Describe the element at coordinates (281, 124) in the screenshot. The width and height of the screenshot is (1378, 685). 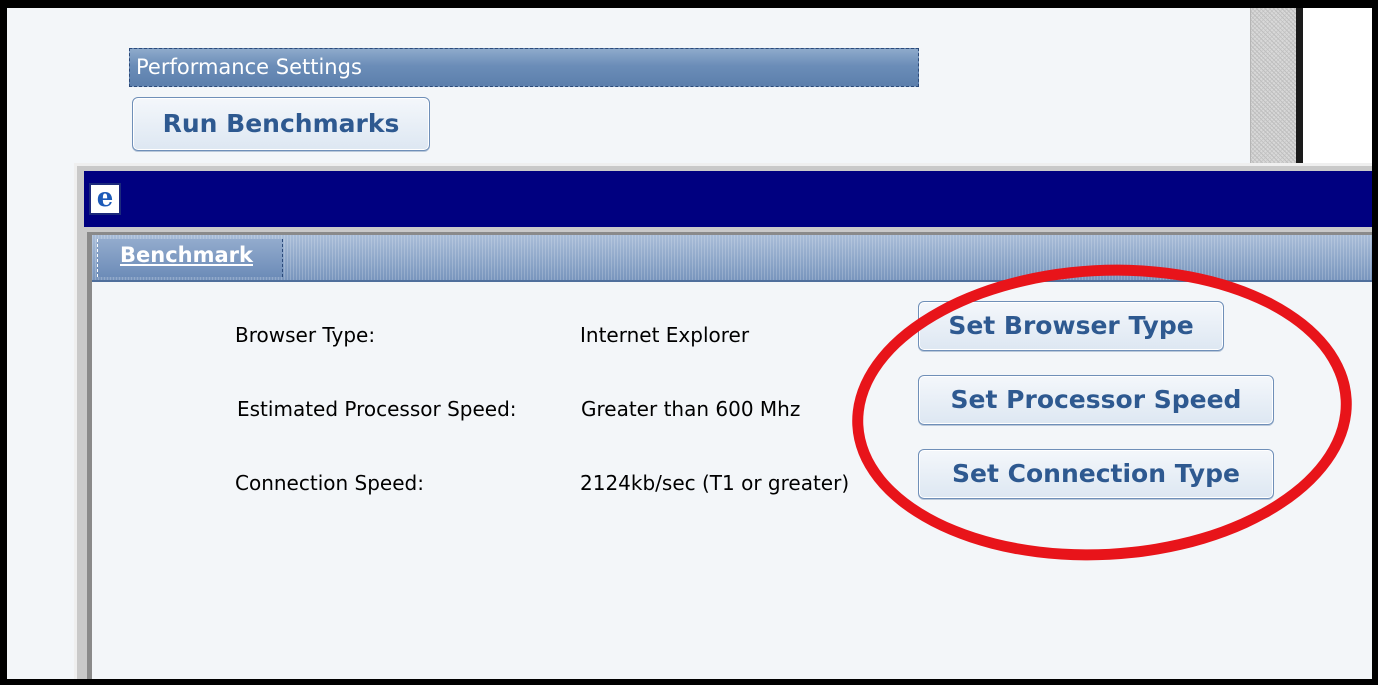
I see `run-benchmarks-button: Run Benchmarks` at that location.